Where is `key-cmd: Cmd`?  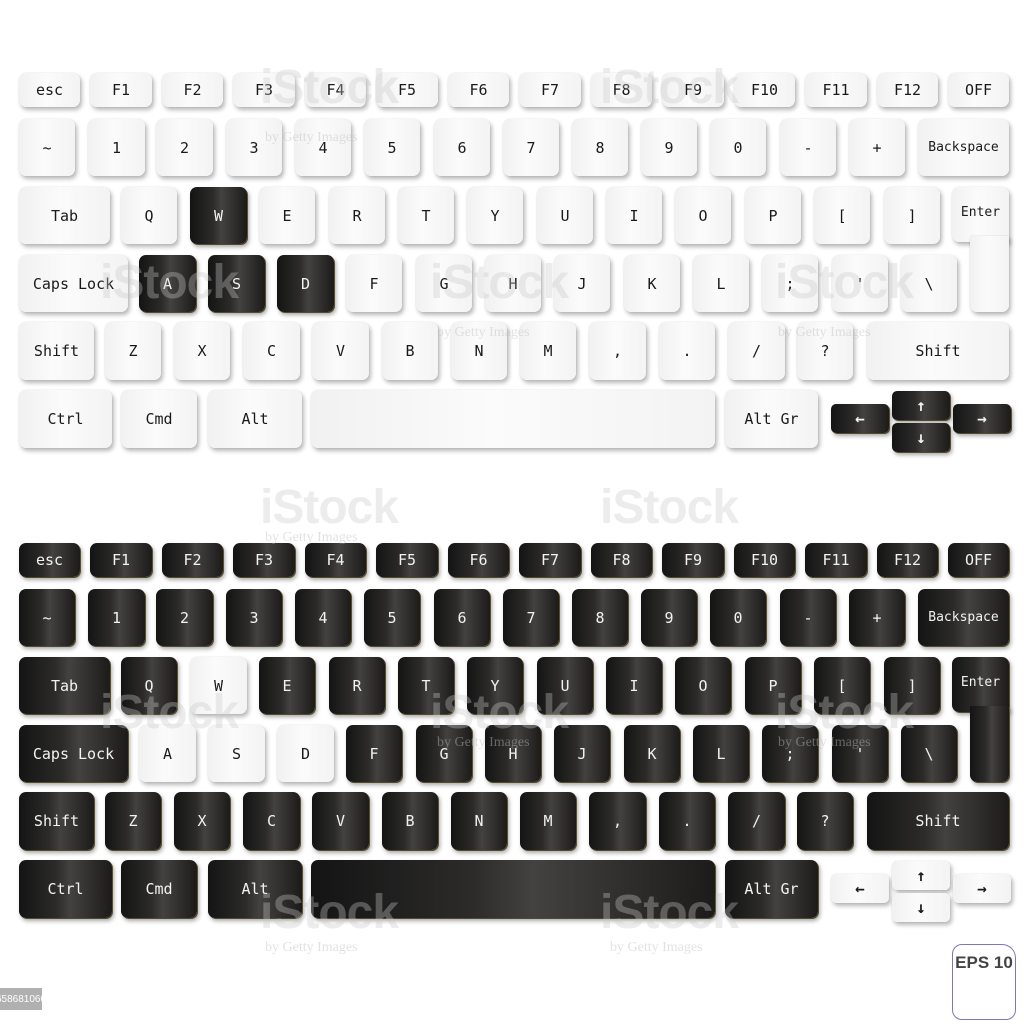 key-cmd: Cmd is located at coordinates (159, 889).